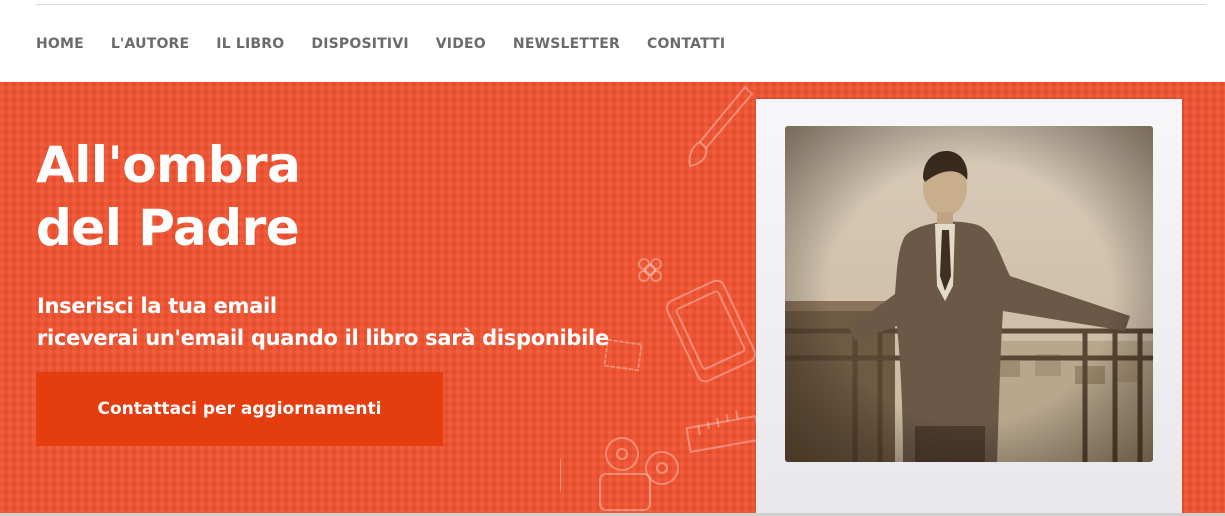  I want to click on nav-autore: L'AUTORE, so click(150, 44).